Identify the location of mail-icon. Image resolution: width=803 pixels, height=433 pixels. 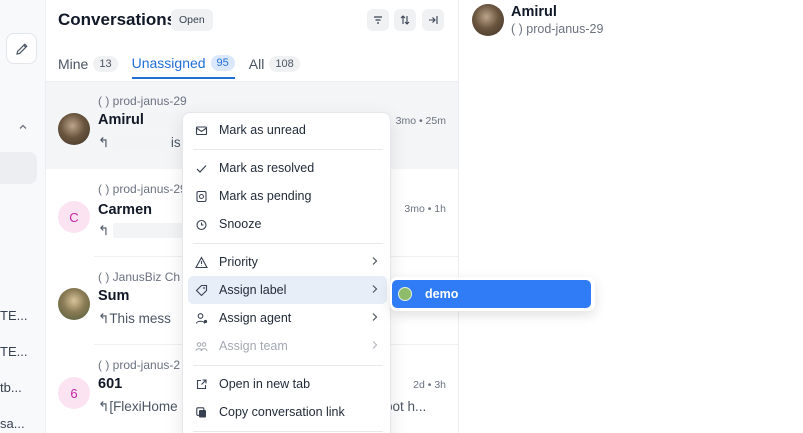
(201, 130).